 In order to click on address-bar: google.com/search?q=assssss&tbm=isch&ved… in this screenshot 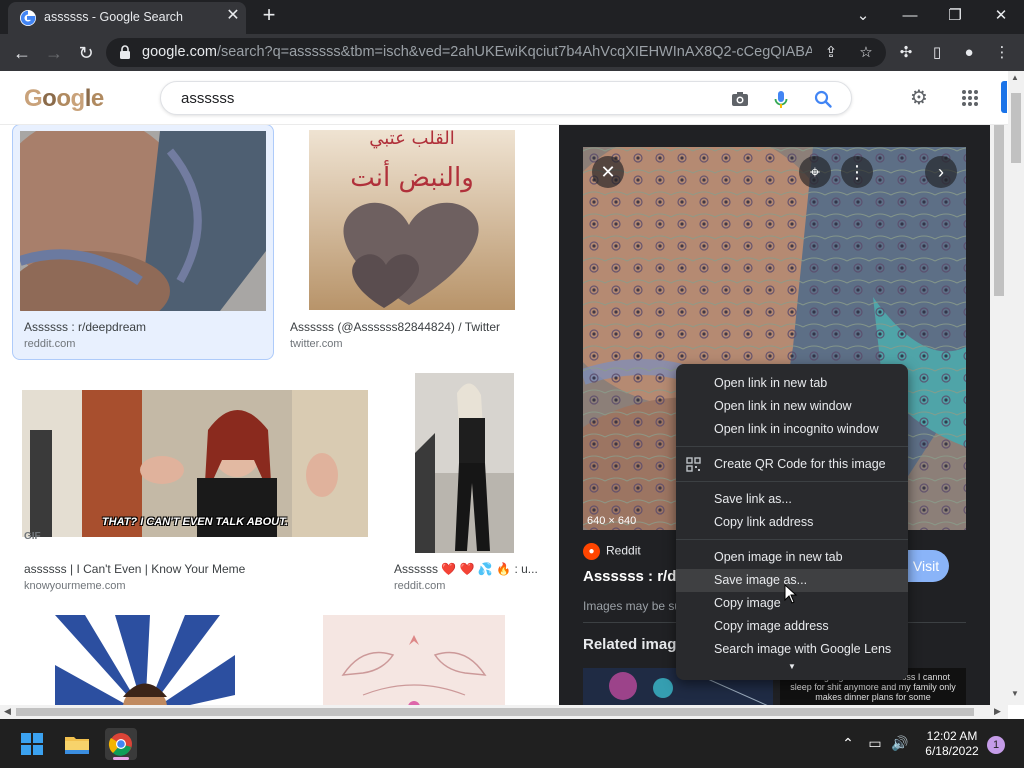, I will do `click(496, 52)`.